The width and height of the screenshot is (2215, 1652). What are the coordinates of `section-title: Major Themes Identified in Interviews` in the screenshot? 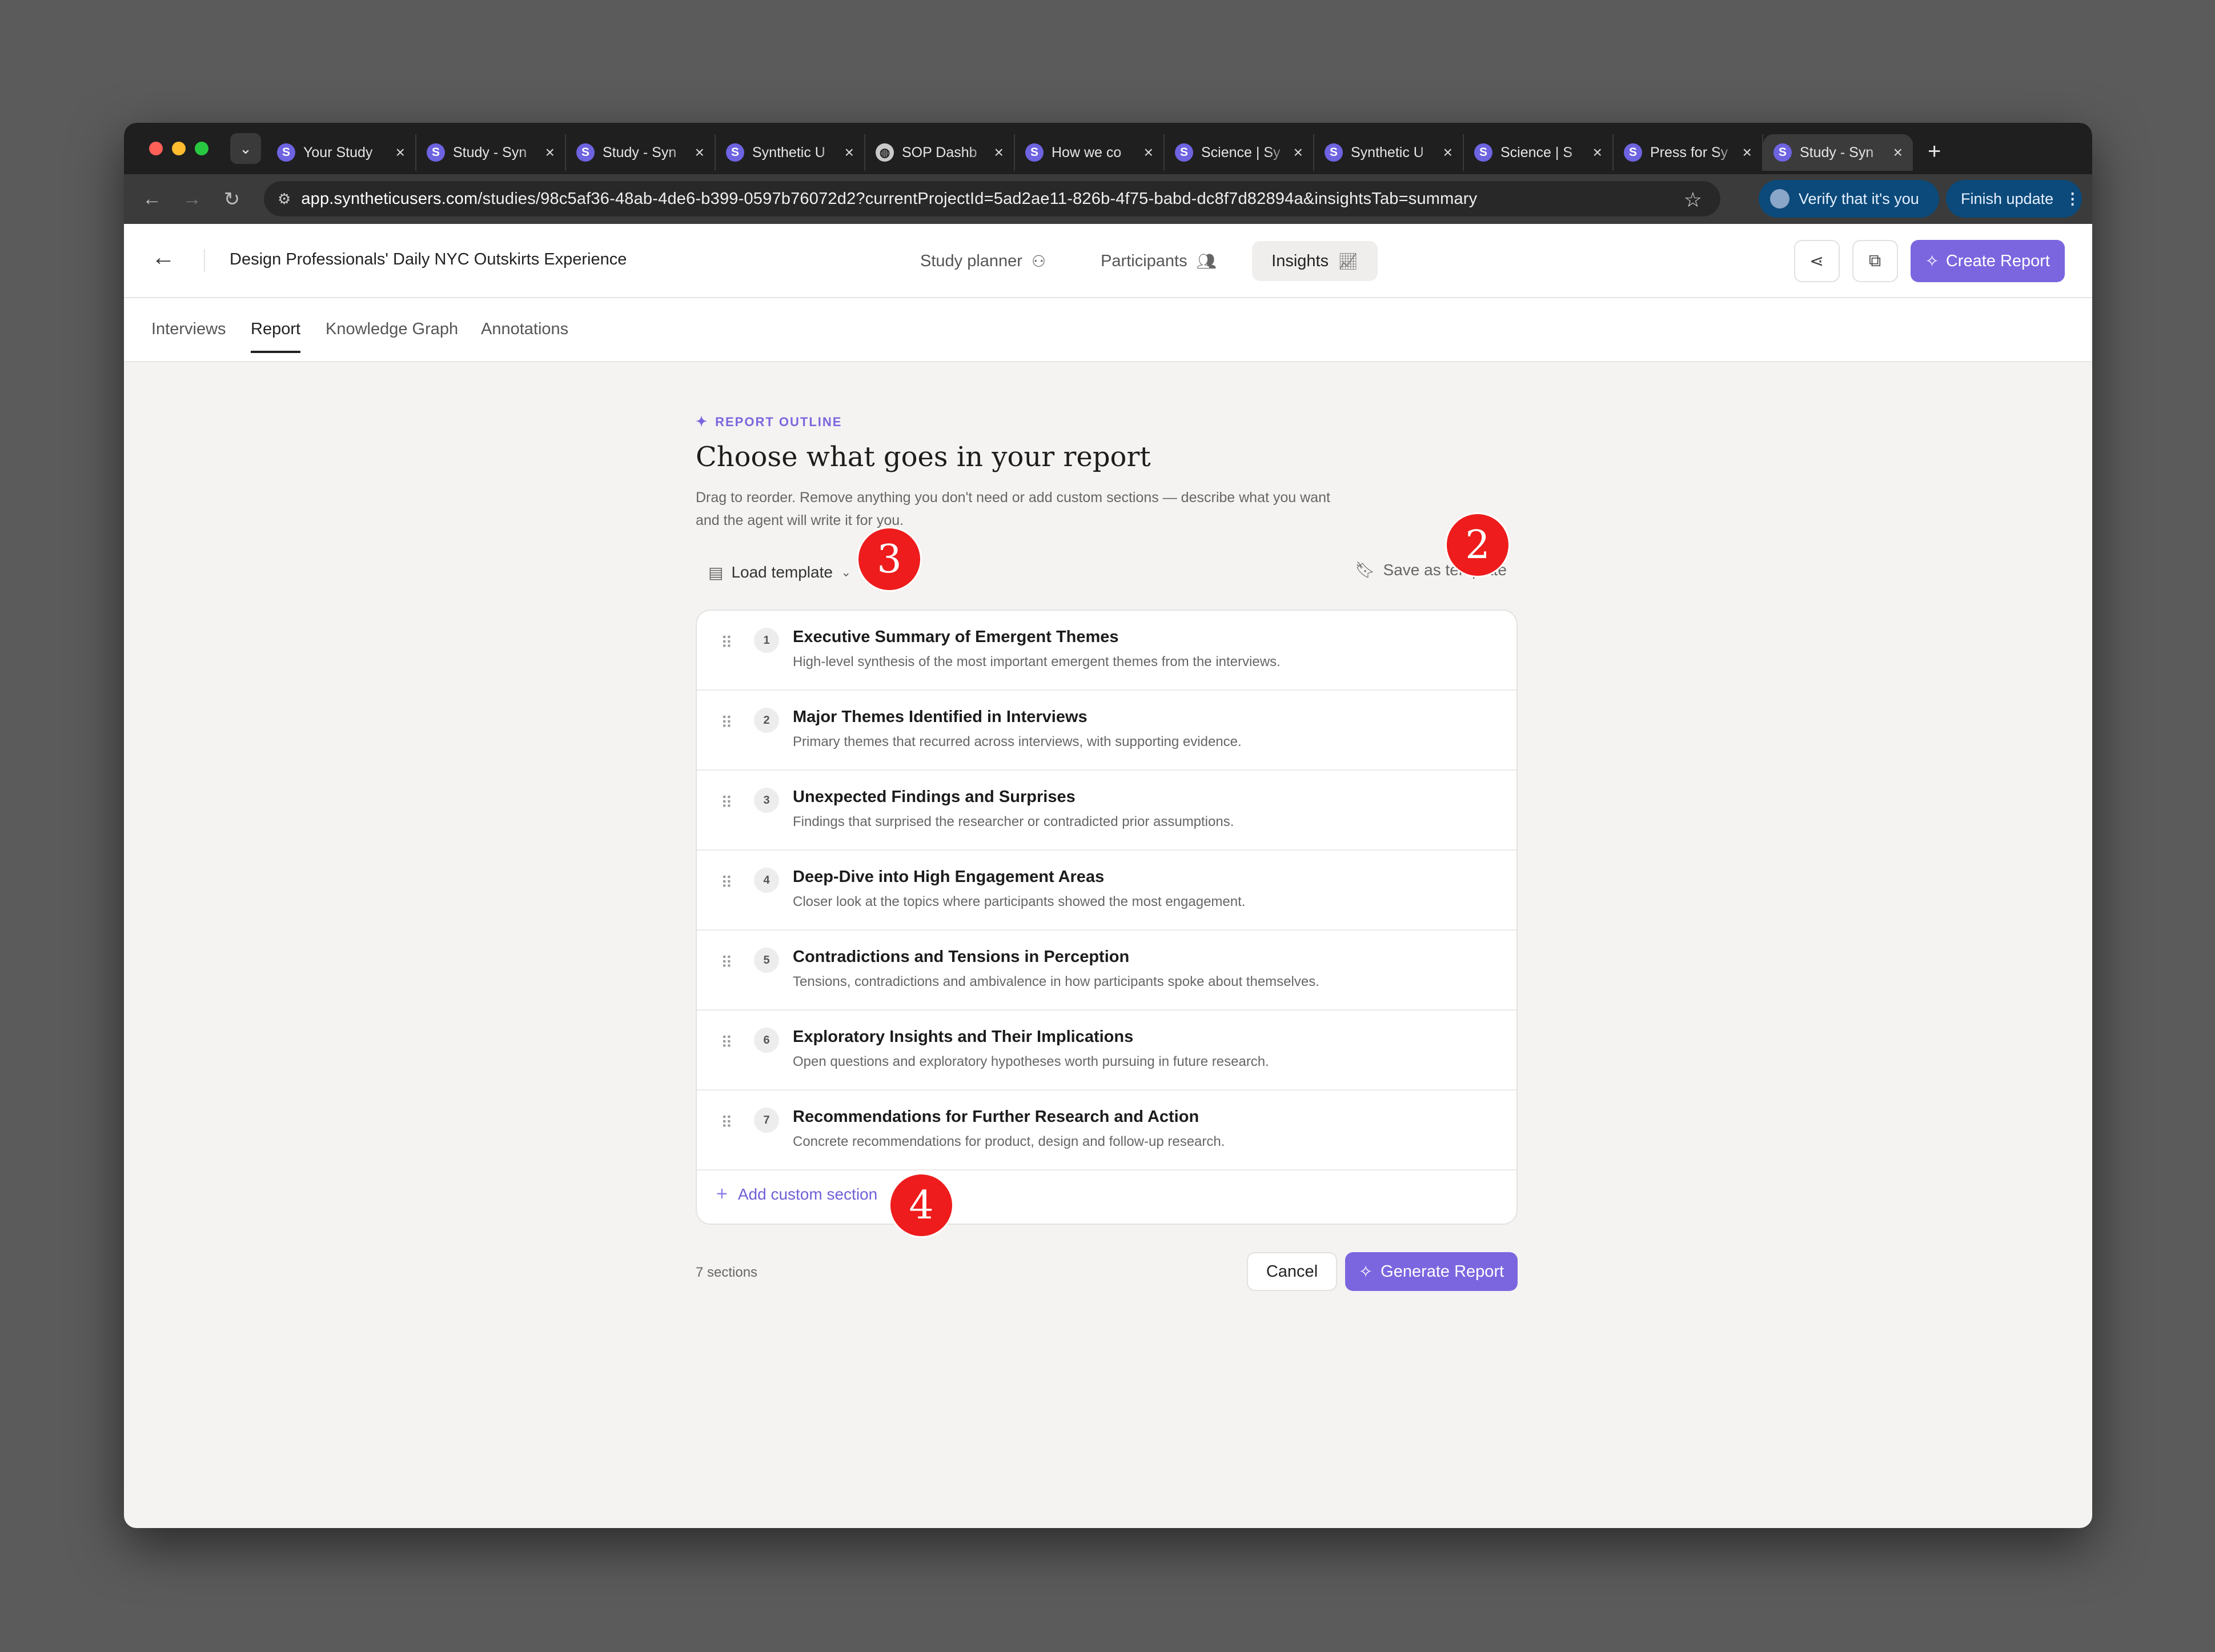 It's located at (940, 717).